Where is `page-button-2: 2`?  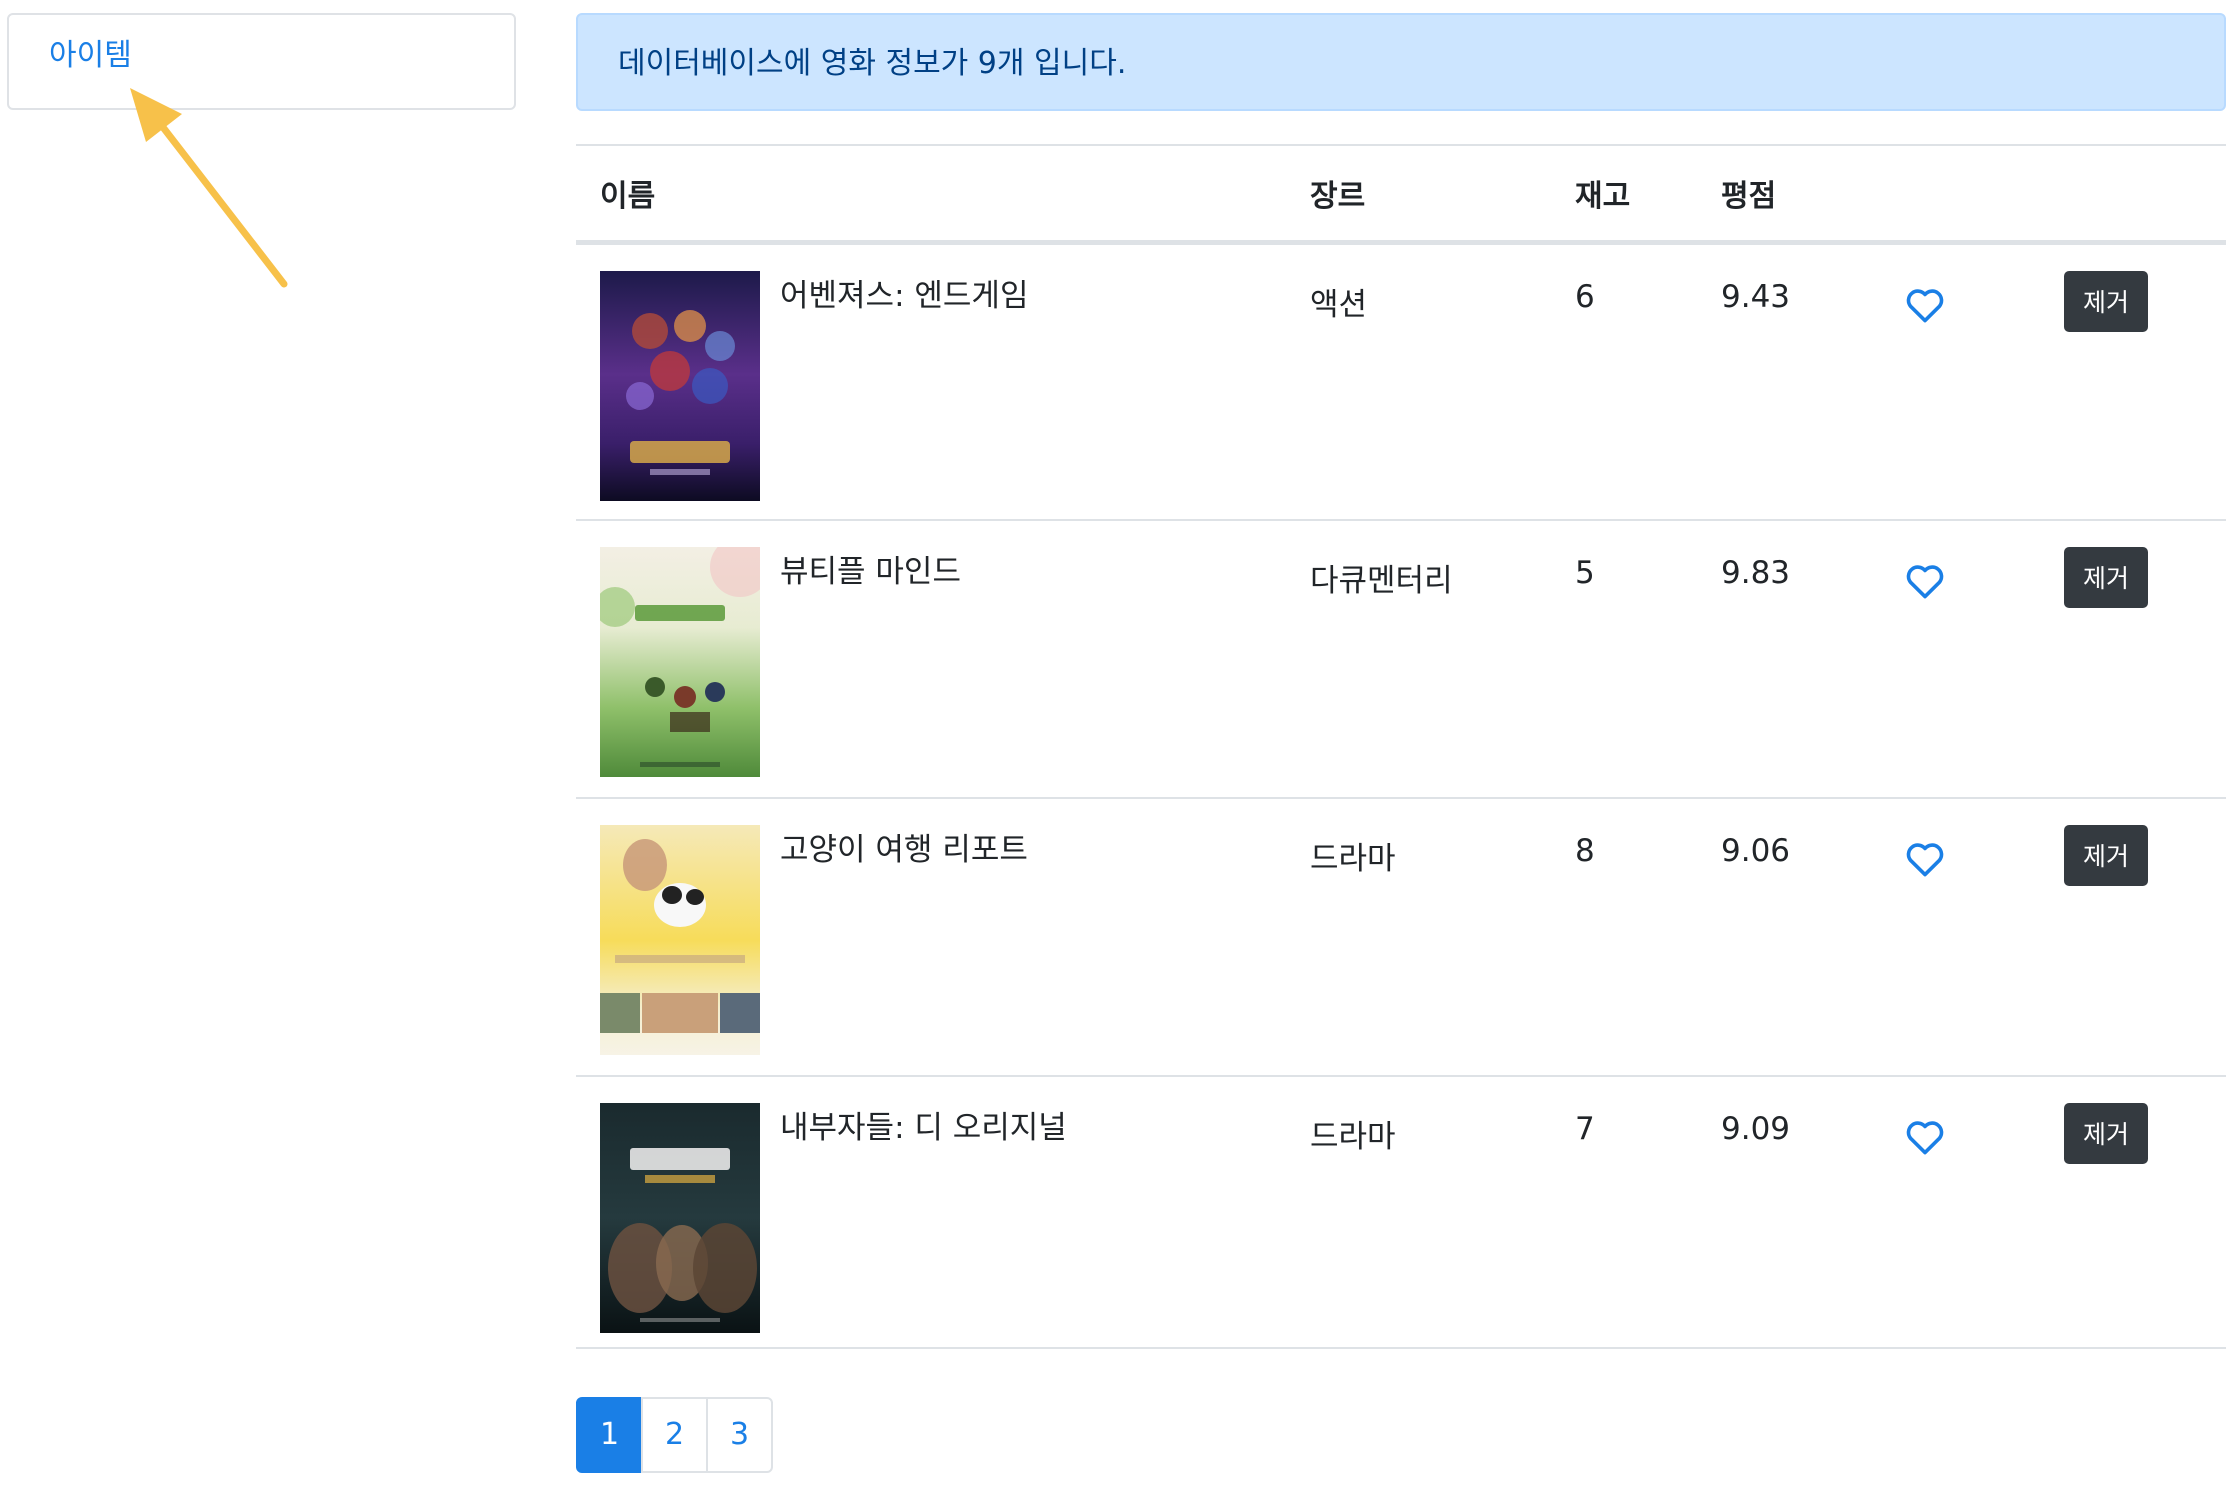 page-button-2: 2 is located at coordinates (674, 1435).